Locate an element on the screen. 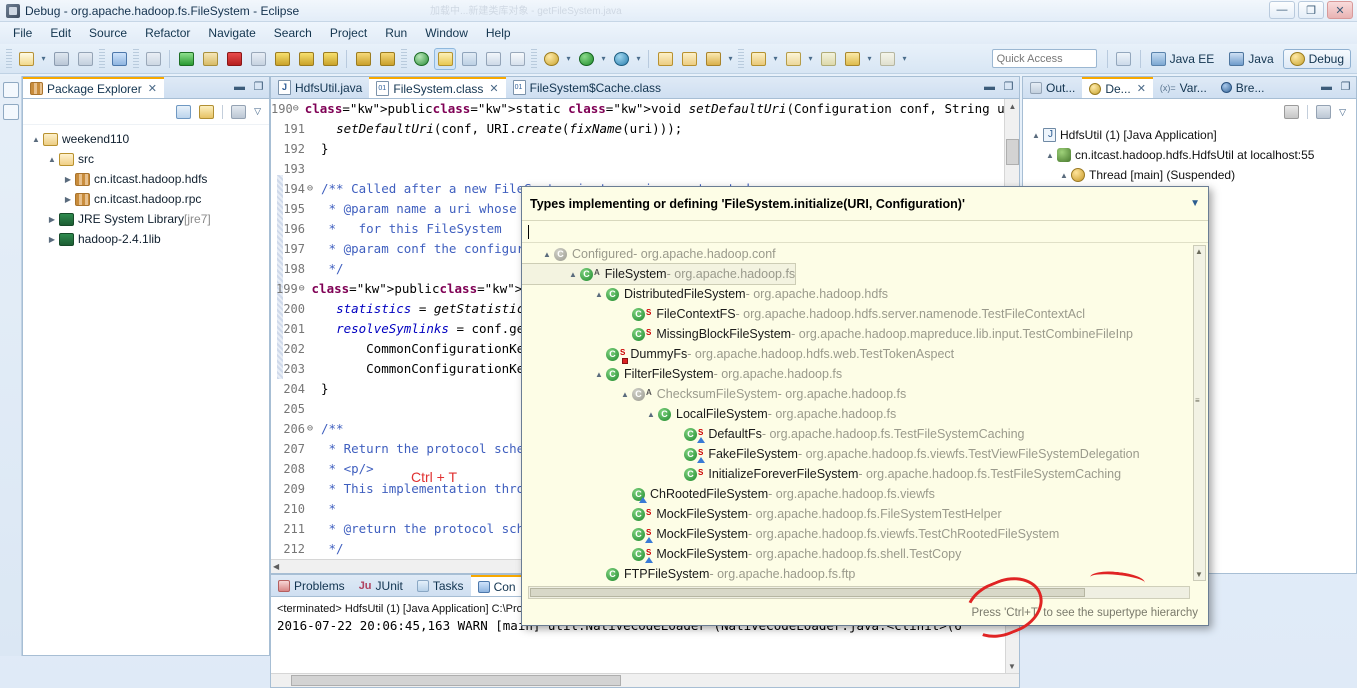 Image resolution: width=1357 pixels, height=688 pixels. code-line: 193 is located at coordinates (645, 169).